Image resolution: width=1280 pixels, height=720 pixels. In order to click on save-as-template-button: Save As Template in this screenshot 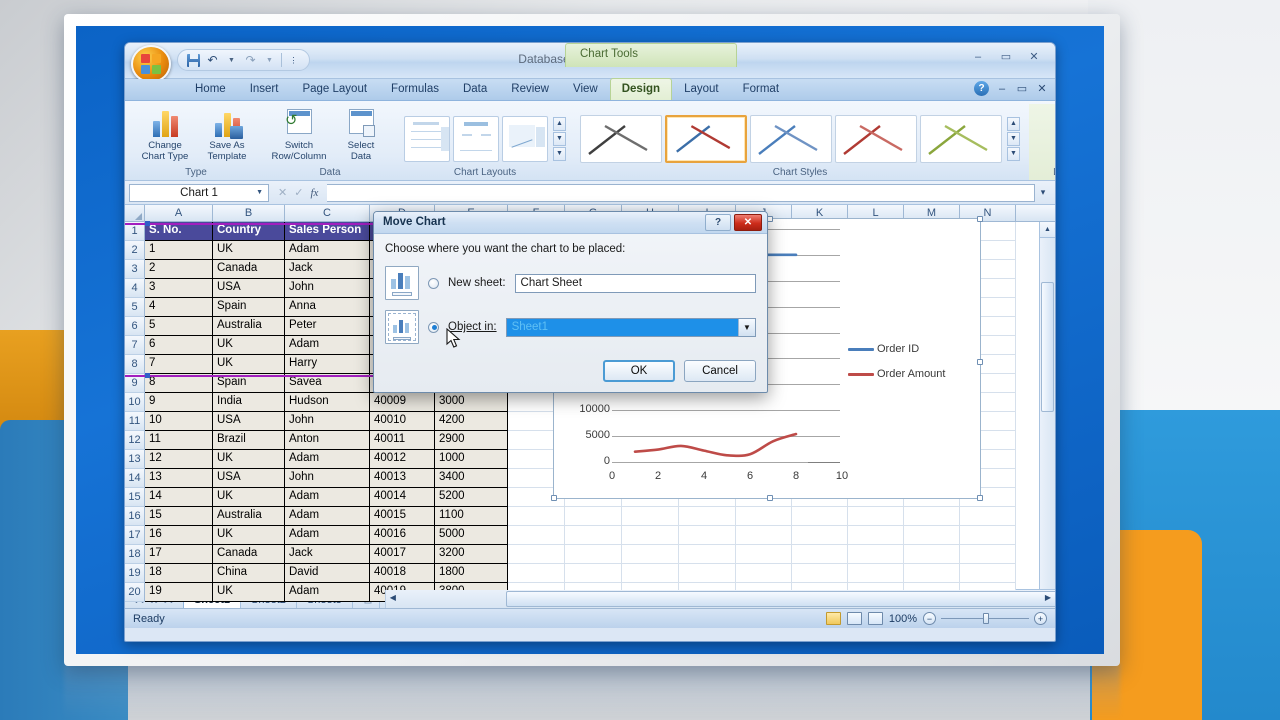, I will do `click(227, 134)`.